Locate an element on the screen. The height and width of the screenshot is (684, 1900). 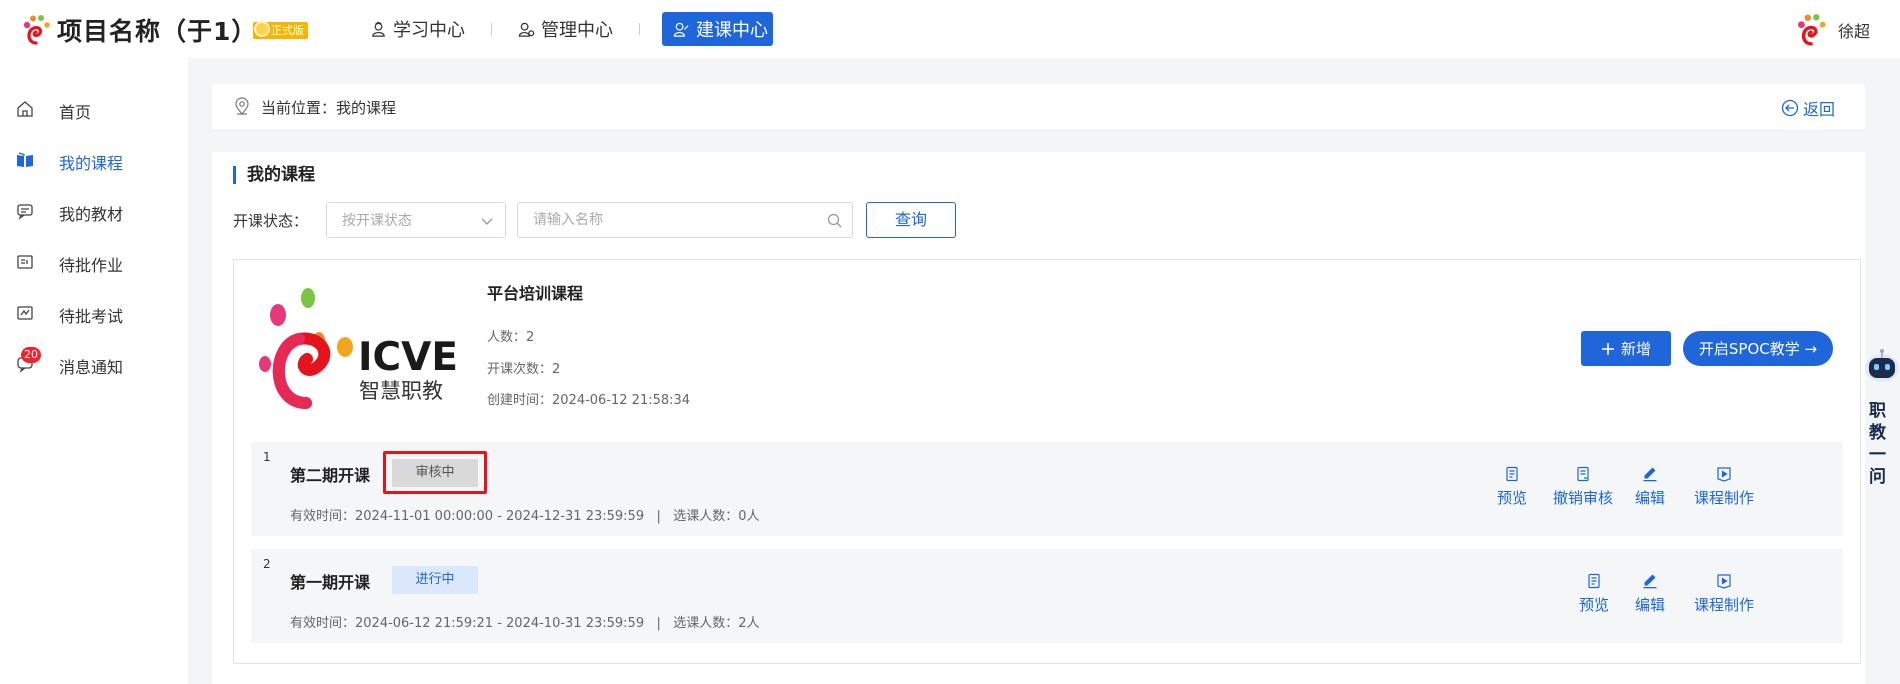
breadcrumb-location: 当前位置：我的课程 is located at coordinates (329, 108).